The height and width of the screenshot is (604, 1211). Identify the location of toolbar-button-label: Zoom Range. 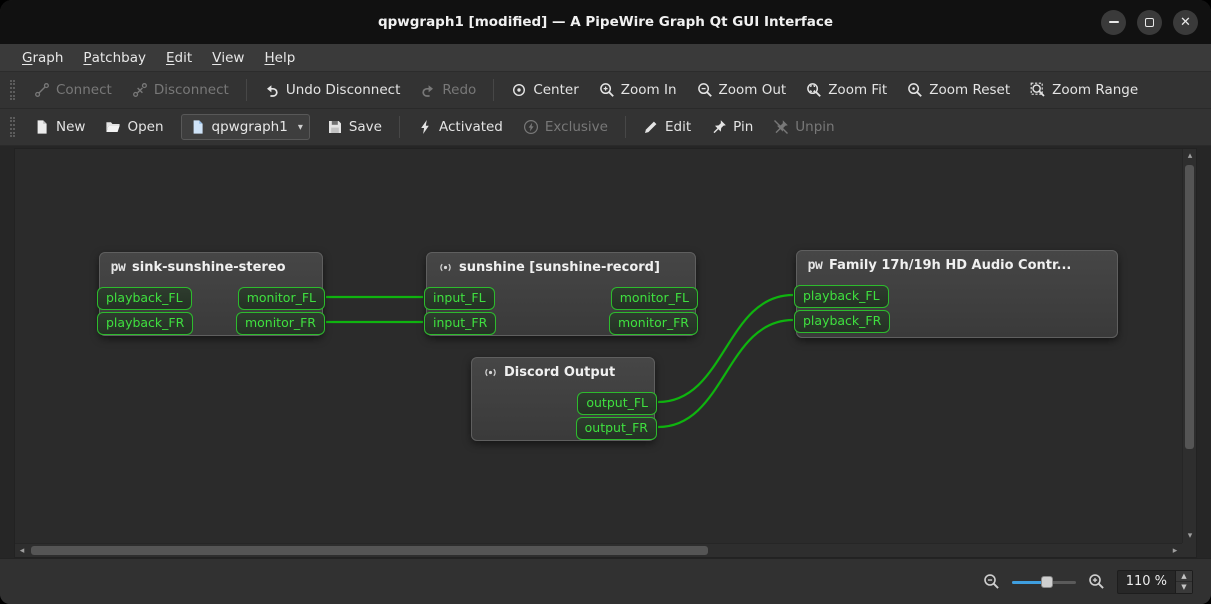
(1095, 90).